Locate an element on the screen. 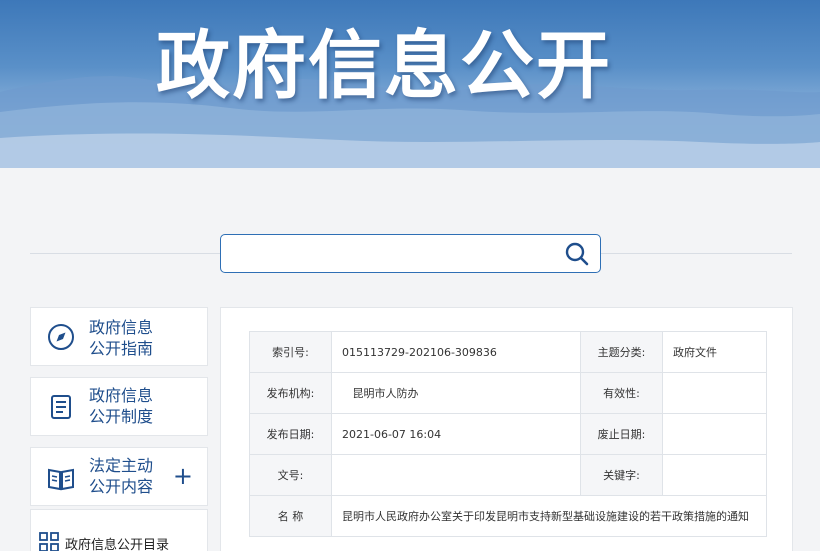  sidebar-item-guide: 政府信息 公开指南 is located at coordinates (119, 336).